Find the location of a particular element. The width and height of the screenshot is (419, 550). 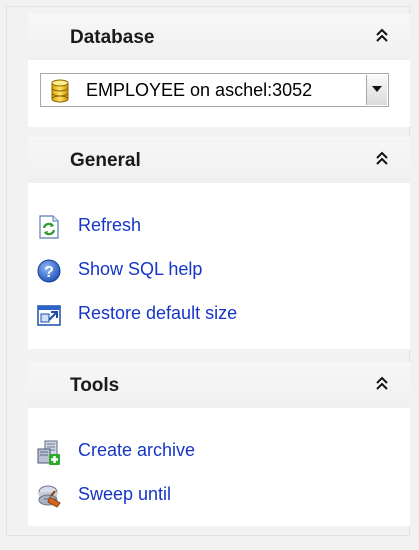

create-archive-icon is located at coordinates (49, 452).